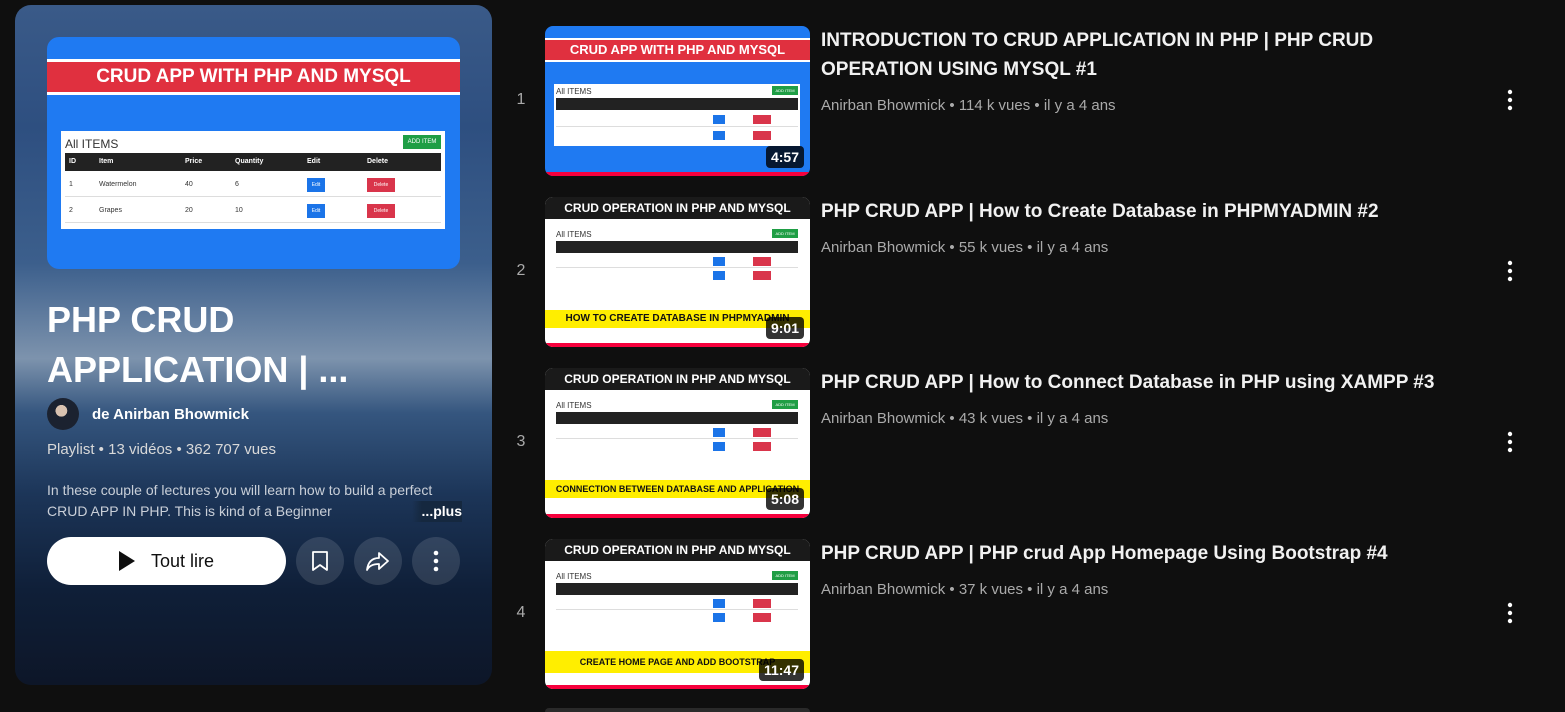 Image resolution: width=1565 pixels, height=712 pixels. I want to click on cell: 2, so click(71, 210).